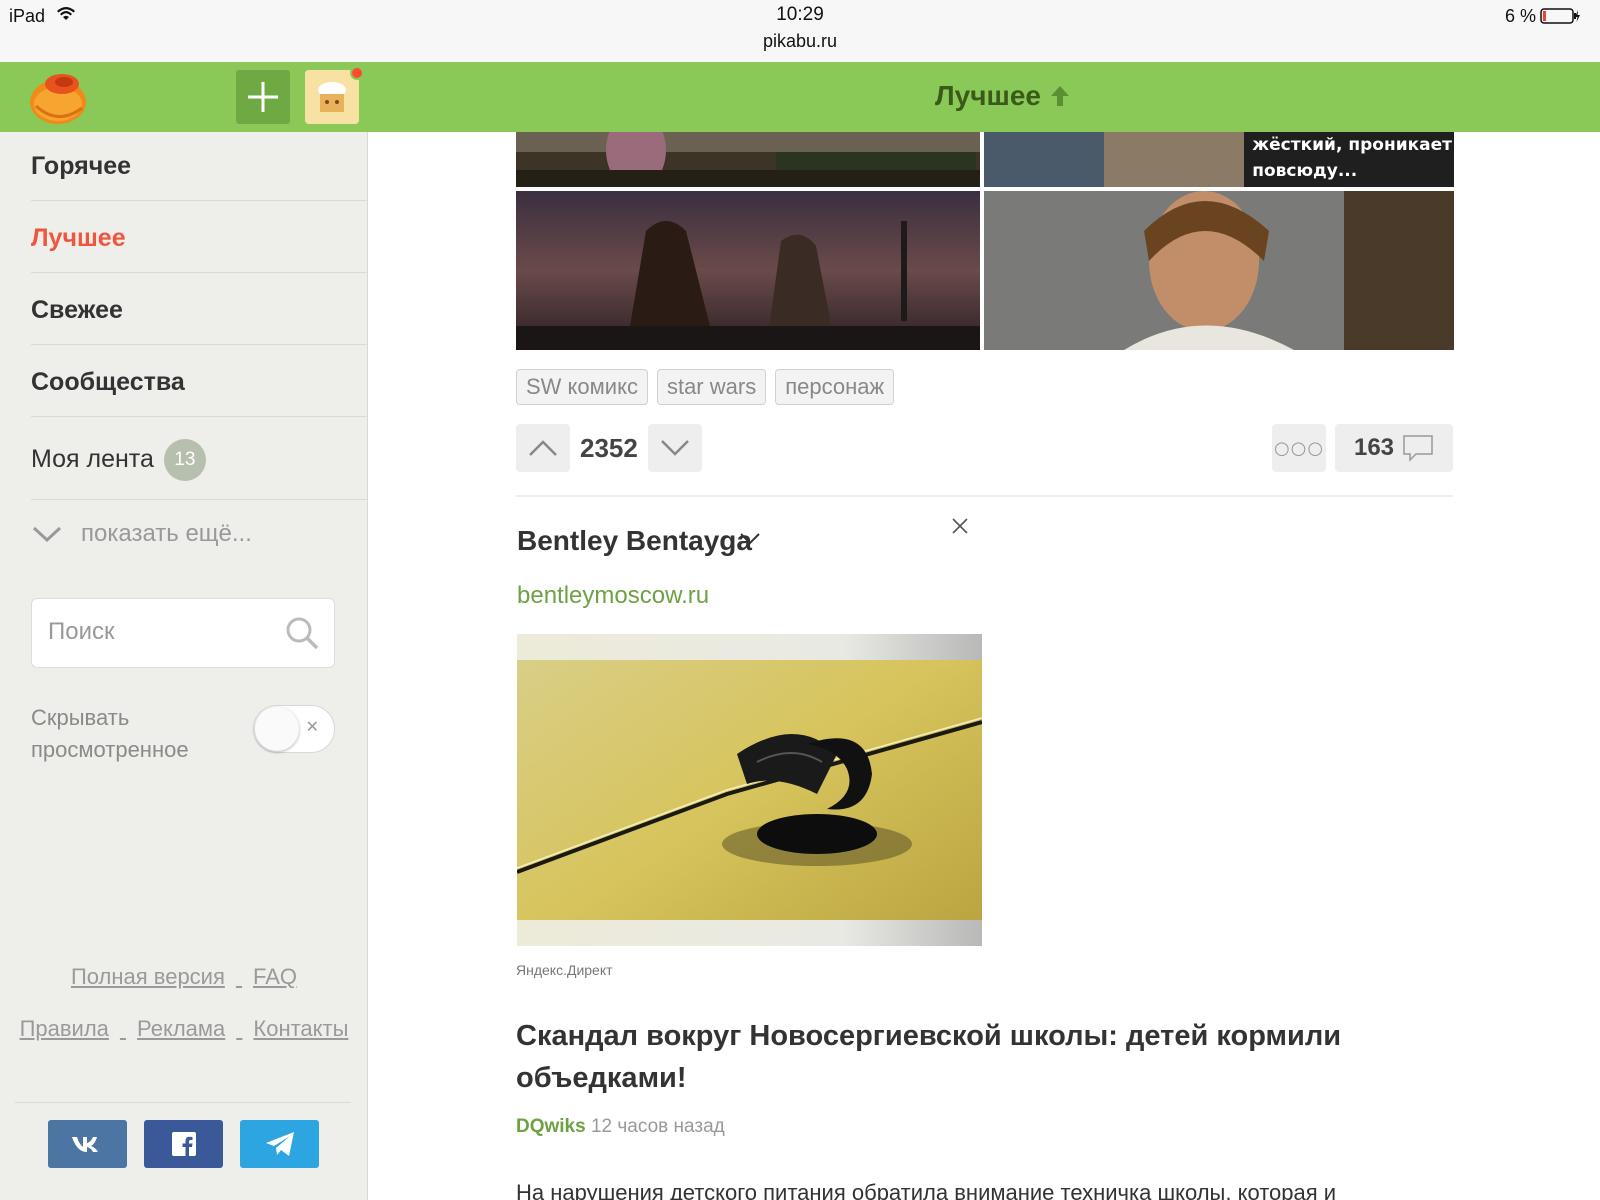 Image resolution: width=1600 pixels, height=1200 pixels. What do you see at coordinates (800, 97) in the screenshot?
I see `top-bar: Лучшее` at bounding box center [800, 97].